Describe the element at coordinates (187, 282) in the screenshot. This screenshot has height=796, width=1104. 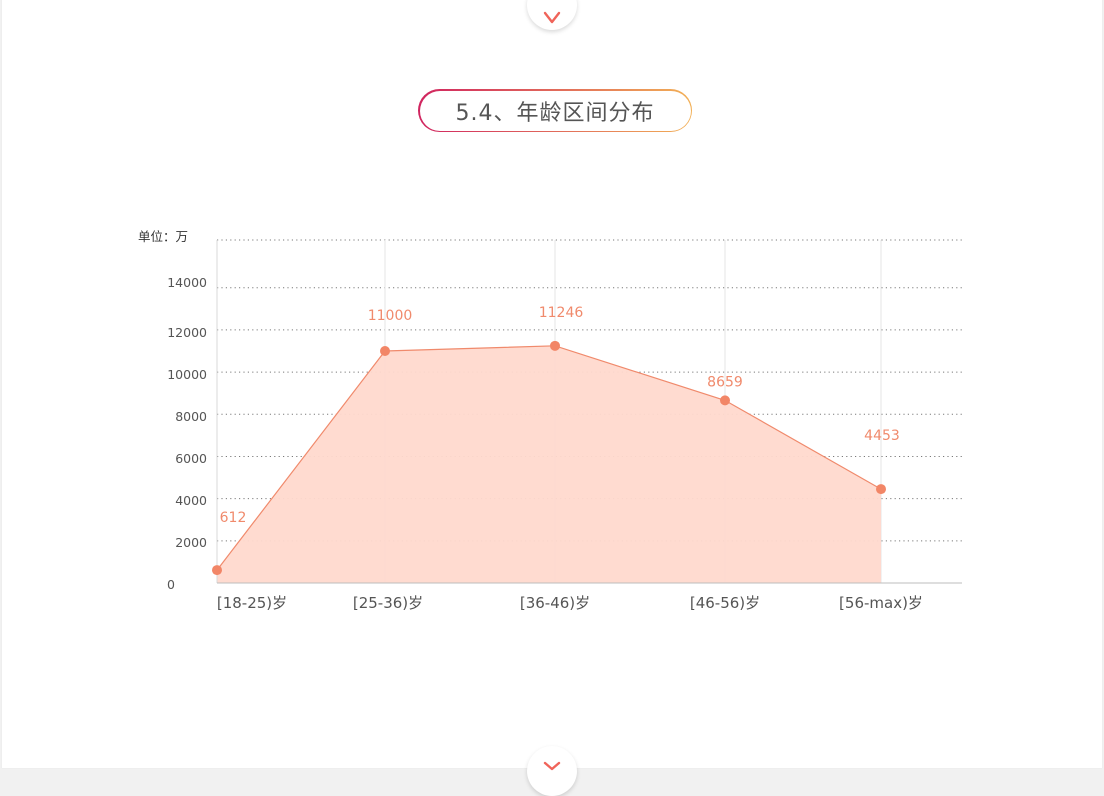
I see `y-tick-label: 14000` at that location.